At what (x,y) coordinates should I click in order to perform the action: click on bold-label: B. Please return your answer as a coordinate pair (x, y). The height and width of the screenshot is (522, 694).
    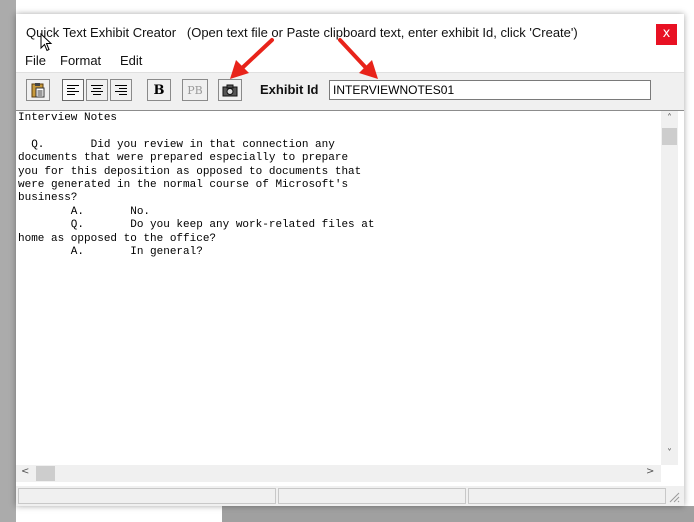
    Looking at the image, I should click on (159, 90).